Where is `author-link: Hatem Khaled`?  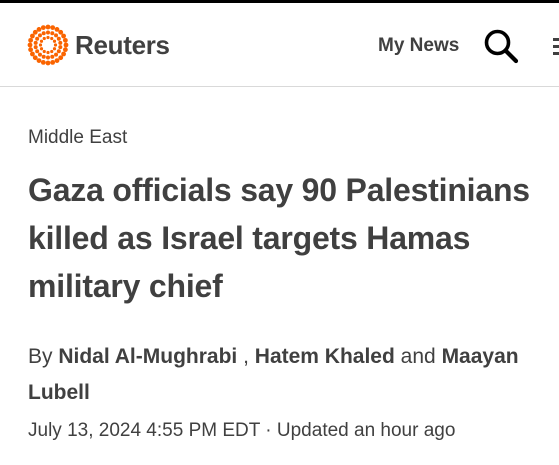
author-link: Hatem Khaled is located at coordinates (325, 356).